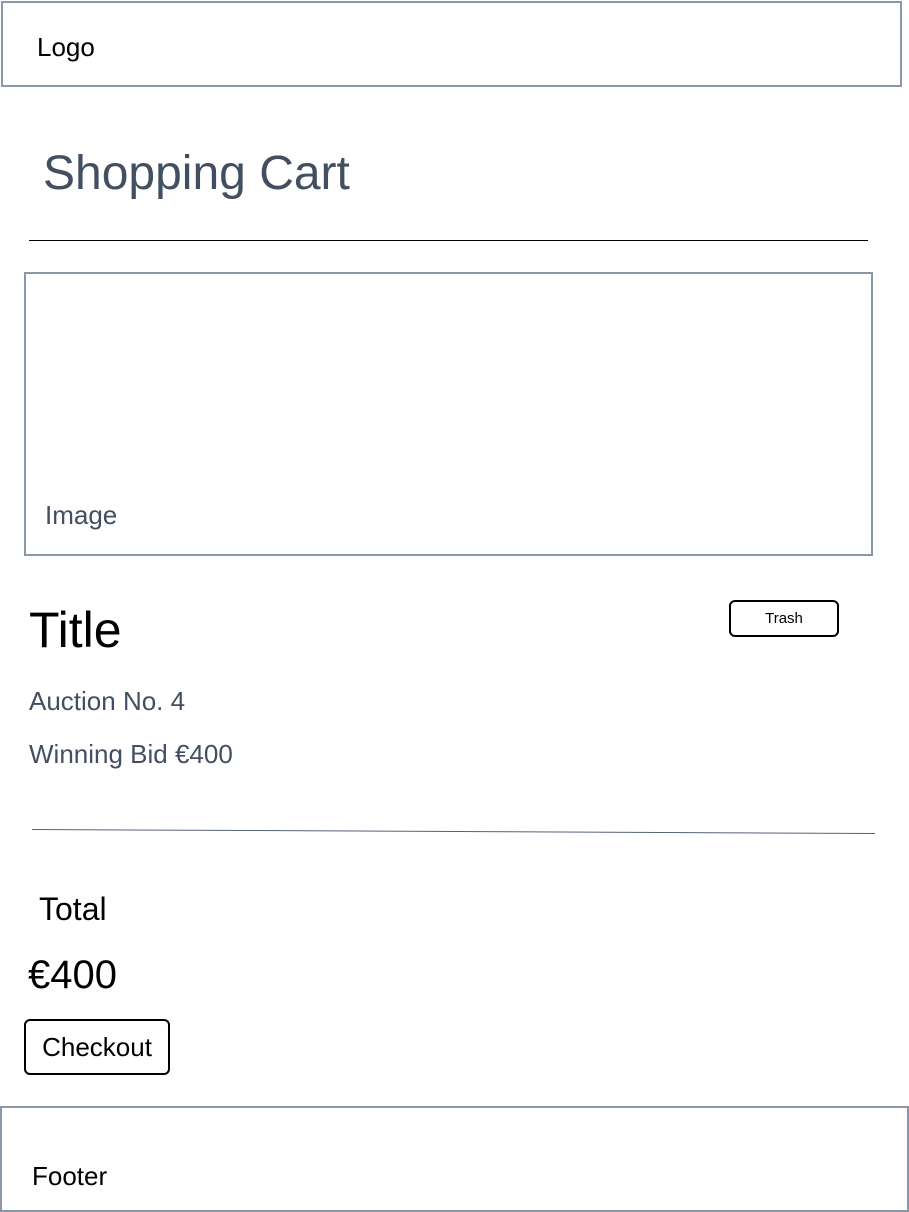 The image size is (909, 1212). Describe the element at coordinates (75, 630) in the screenshot. I see `item-title: Title` at that location.